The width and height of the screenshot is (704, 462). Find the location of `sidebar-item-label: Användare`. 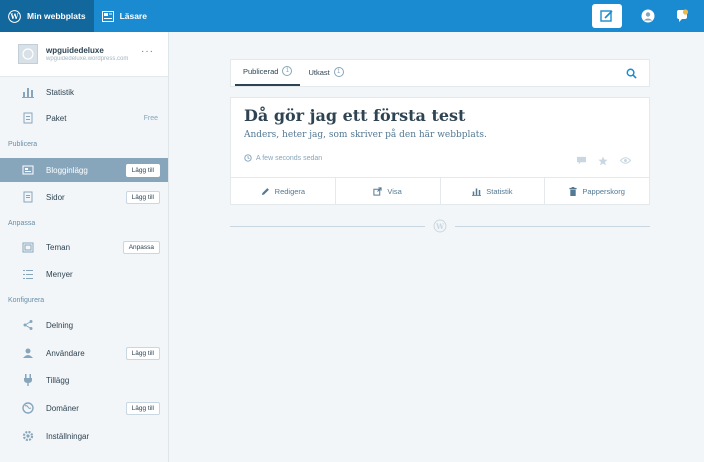

sidebar-item-label: Användare is located at coordinates (65, 353).